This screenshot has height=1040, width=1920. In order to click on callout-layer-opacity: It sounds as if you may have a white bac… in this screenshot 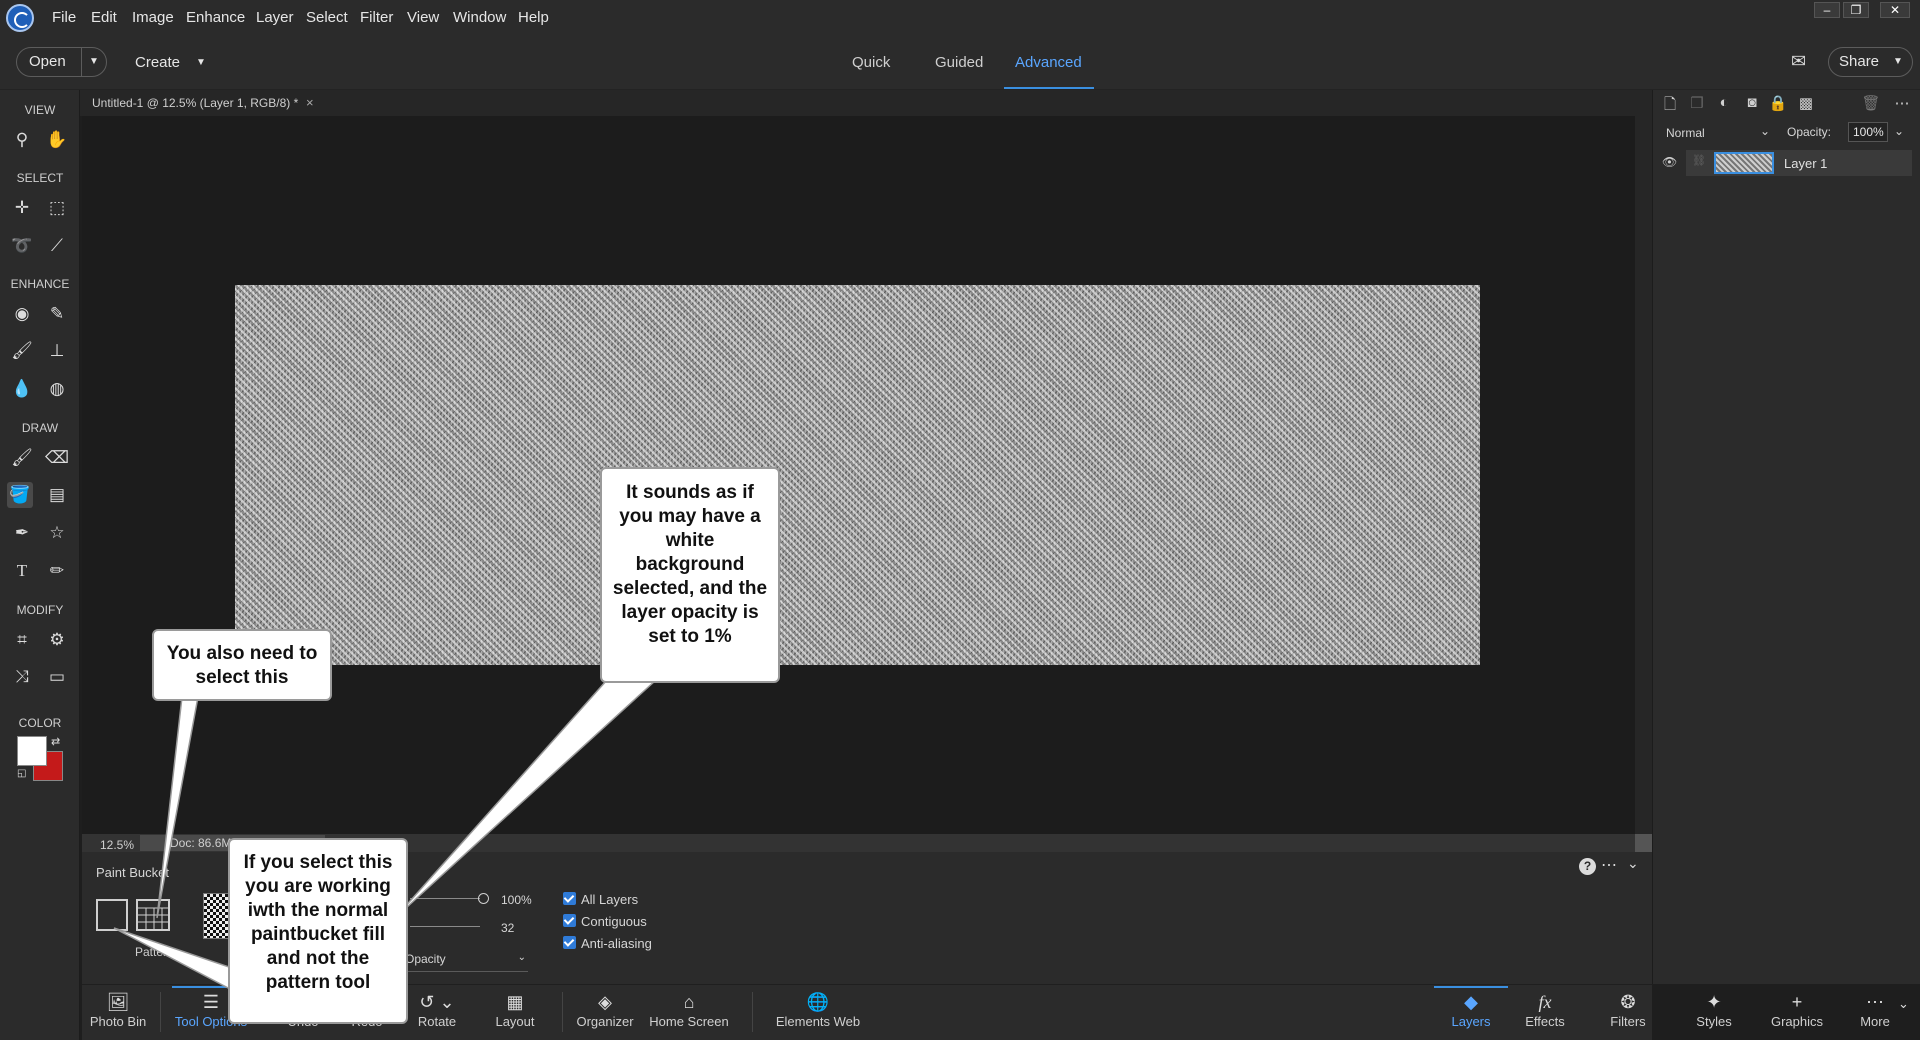, I will do `click(690, 575)`.